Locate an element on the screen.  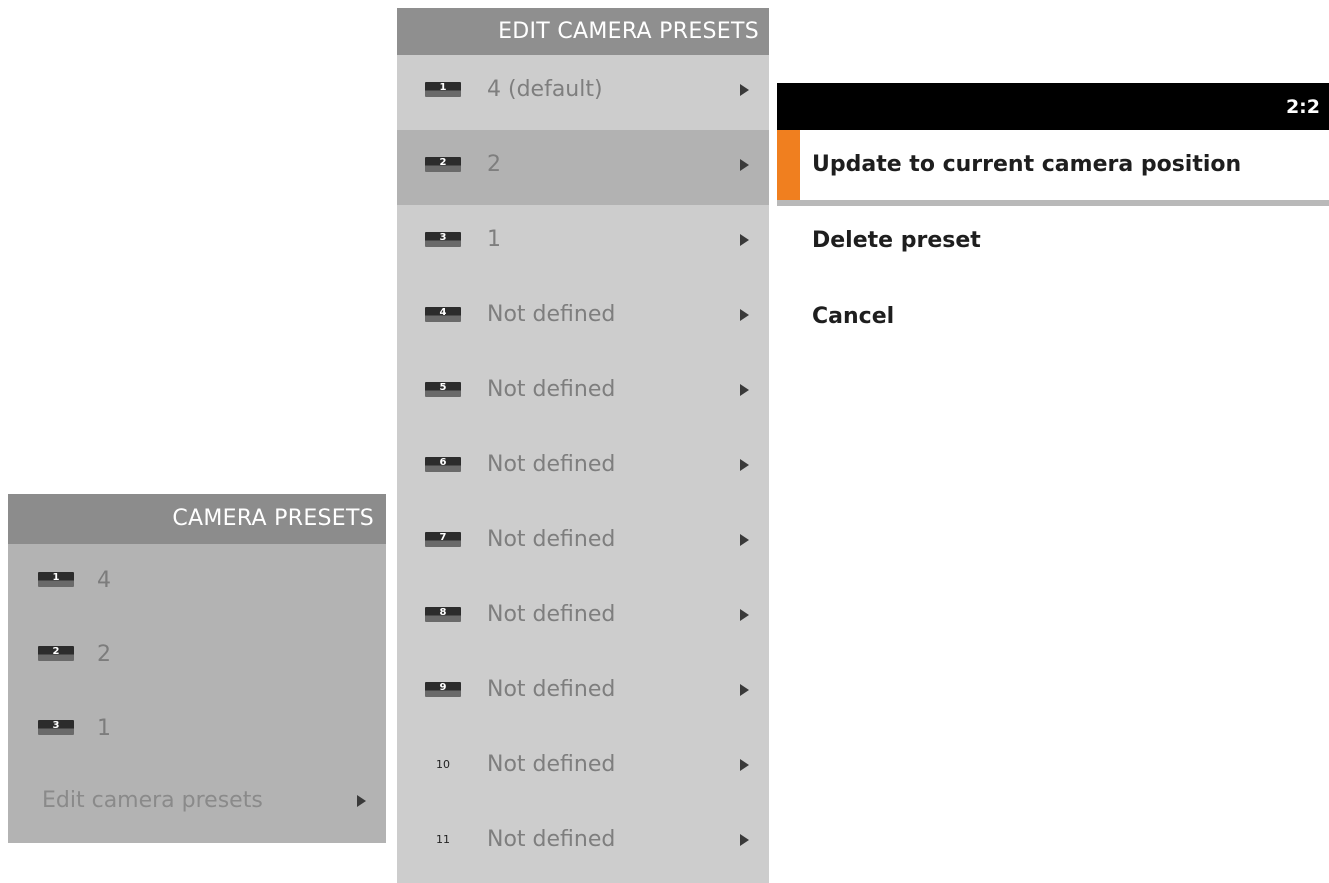
preset-number-icon: 8 is located at coordinates (443, 614).